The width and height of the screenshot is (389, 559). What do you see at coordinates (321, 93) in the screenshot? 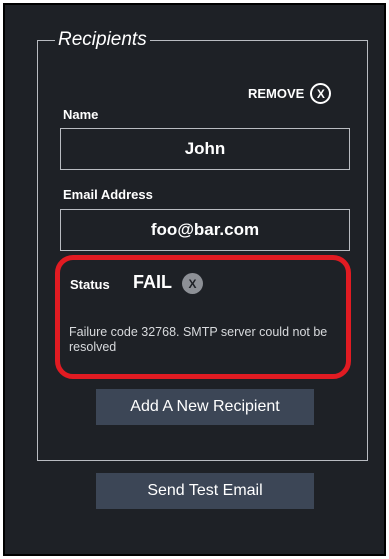
I see `close-circle-icon: X` at bounding box center [321, 93].